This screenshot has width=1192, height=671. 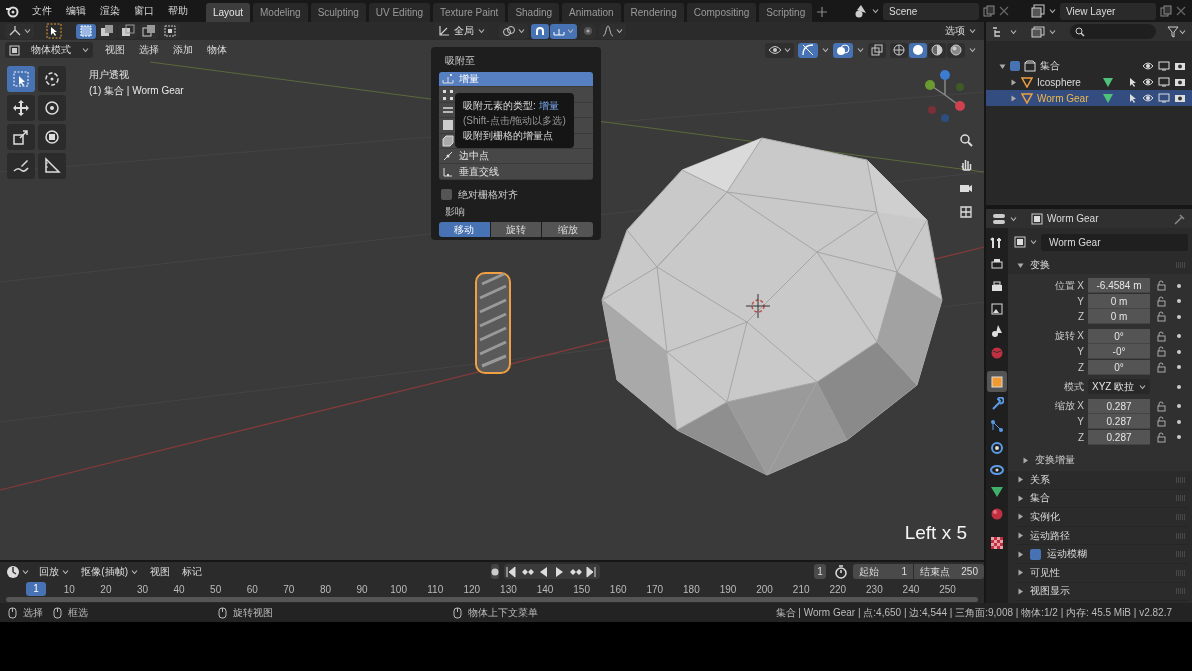 I want to click on panel-header: 可见性, so click(x=1101, y=573).